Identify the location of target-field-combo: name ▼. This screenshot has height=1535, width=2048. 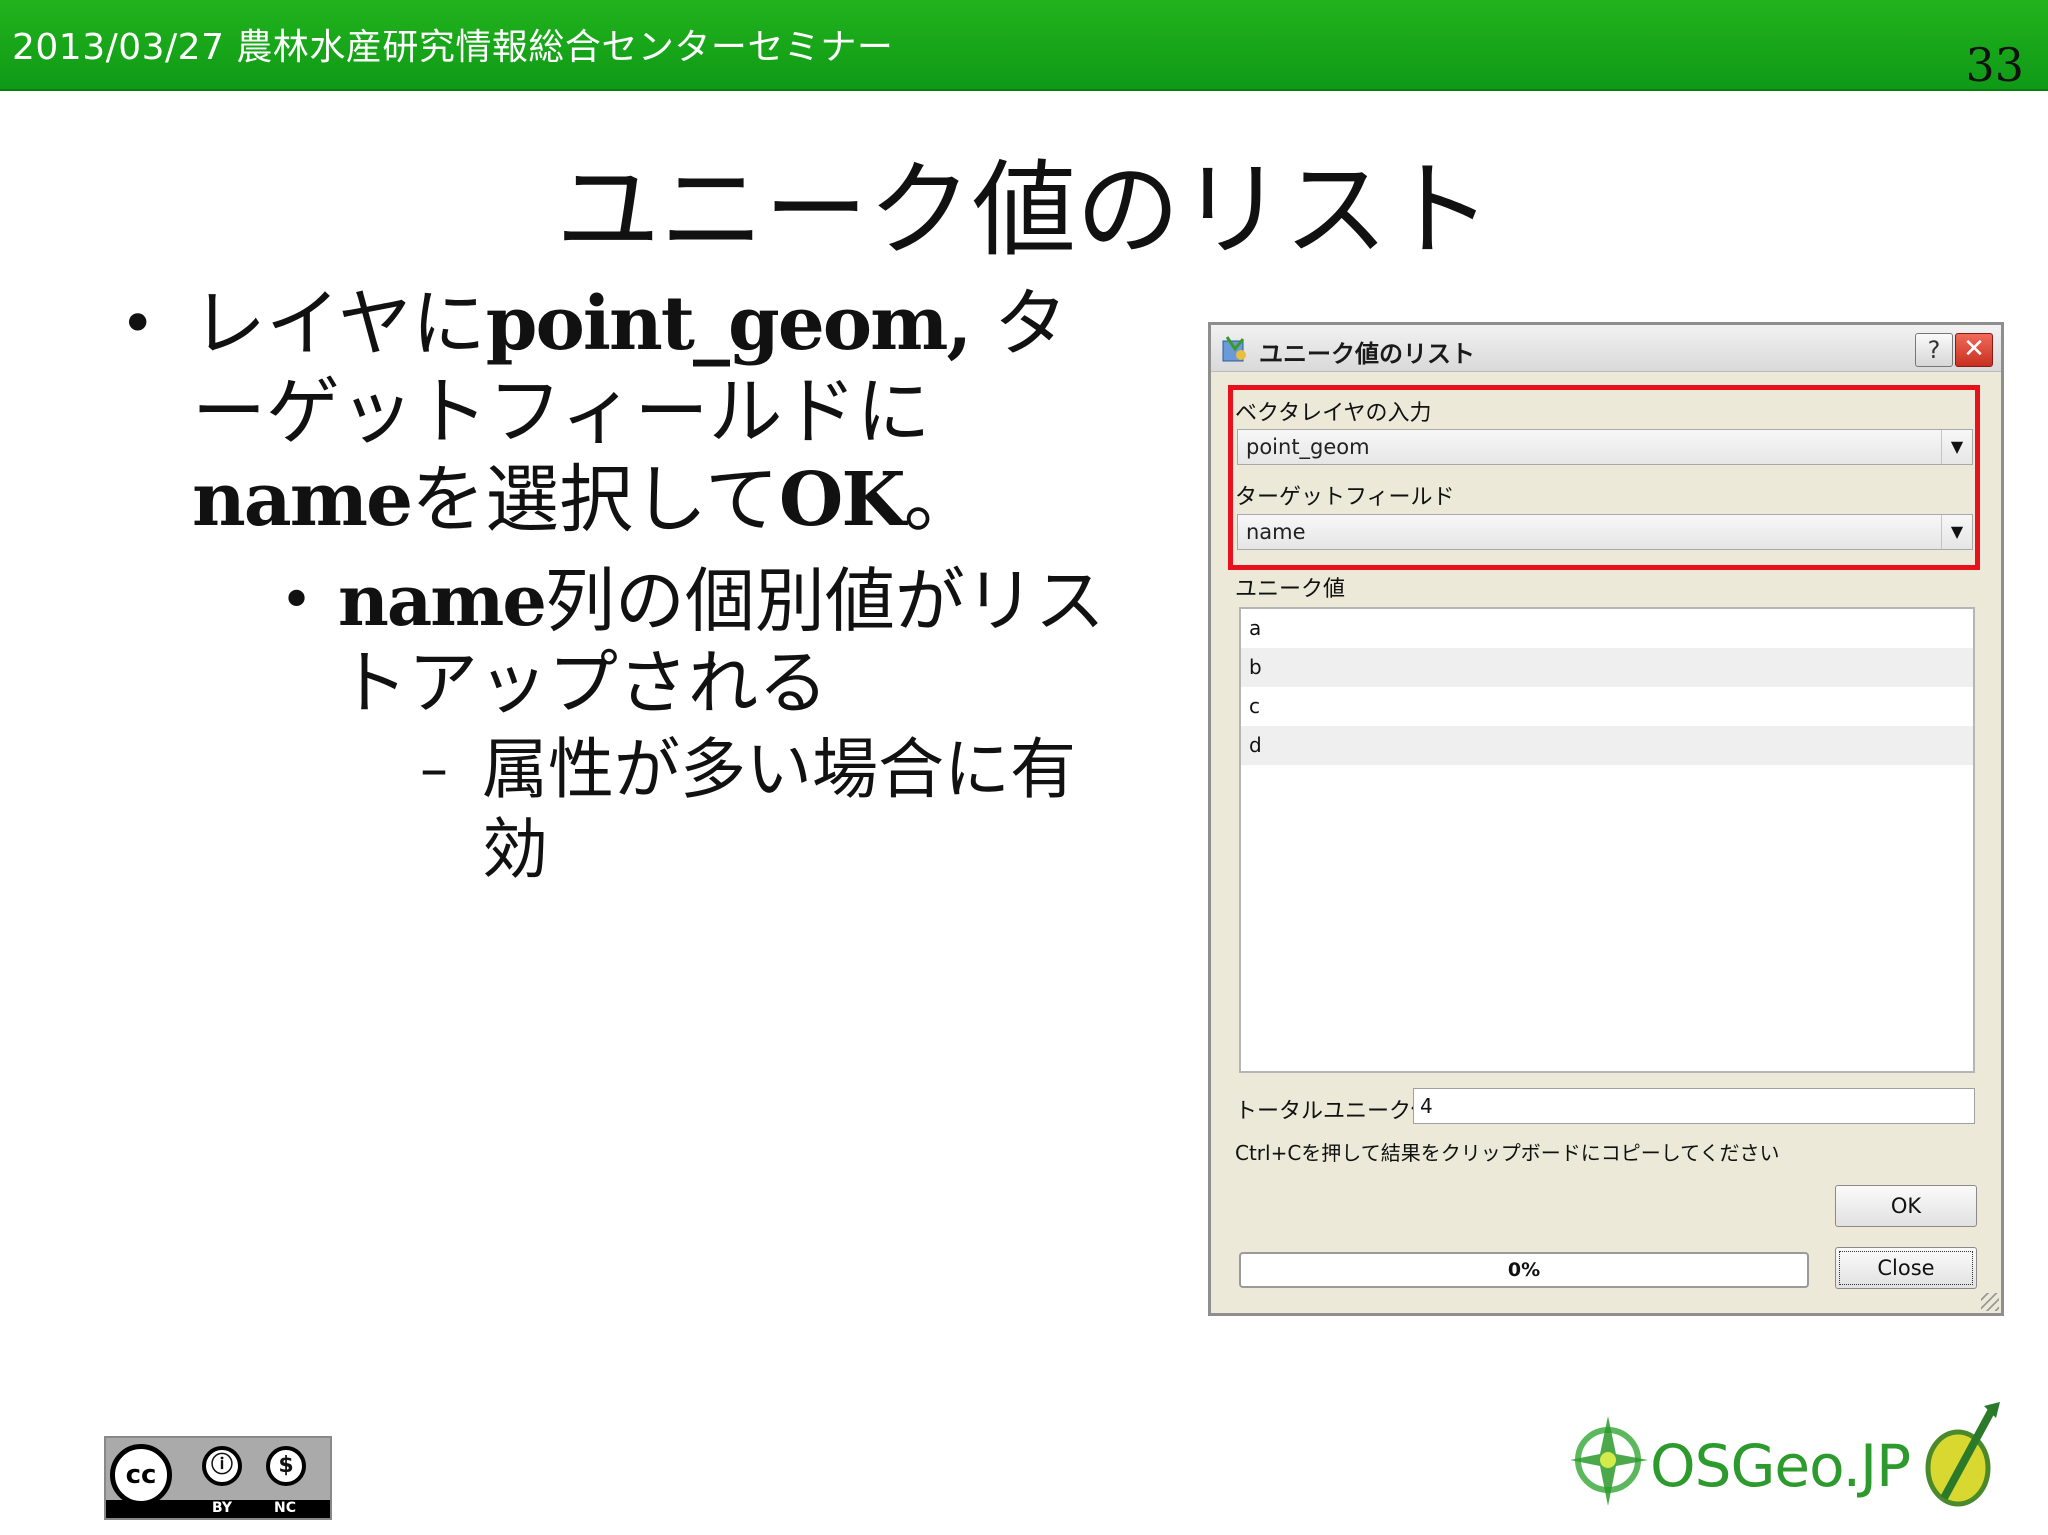
(1605, 532).